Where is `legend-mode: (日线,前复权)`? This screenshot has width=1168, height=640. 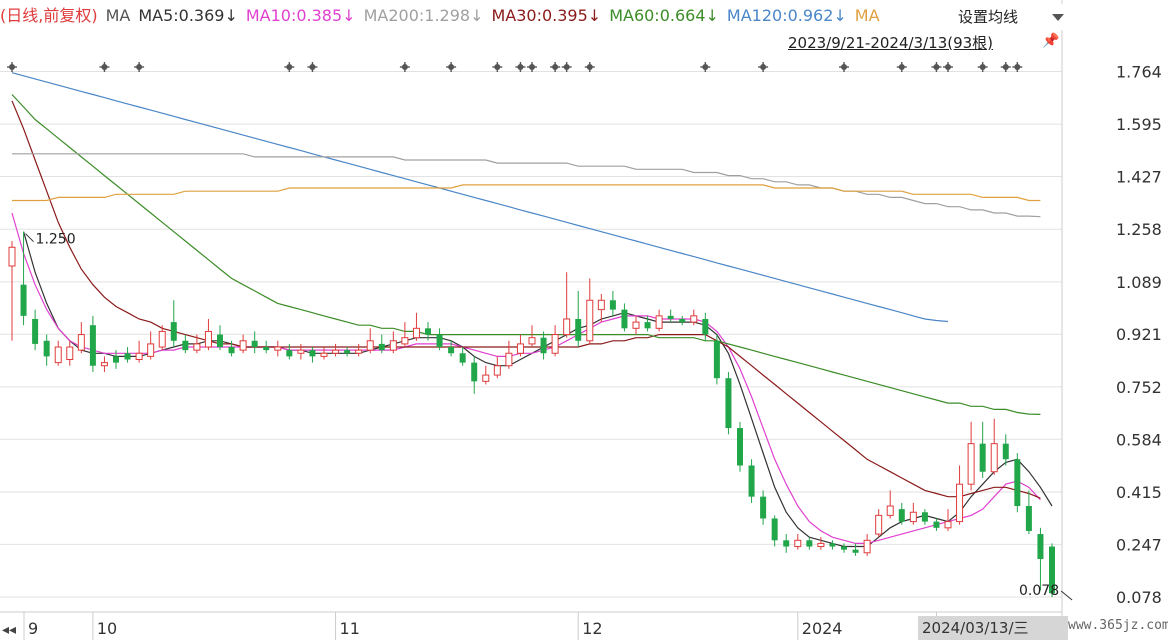
legend-mode: (日线,前复权) is located at coordinates (49, 15).